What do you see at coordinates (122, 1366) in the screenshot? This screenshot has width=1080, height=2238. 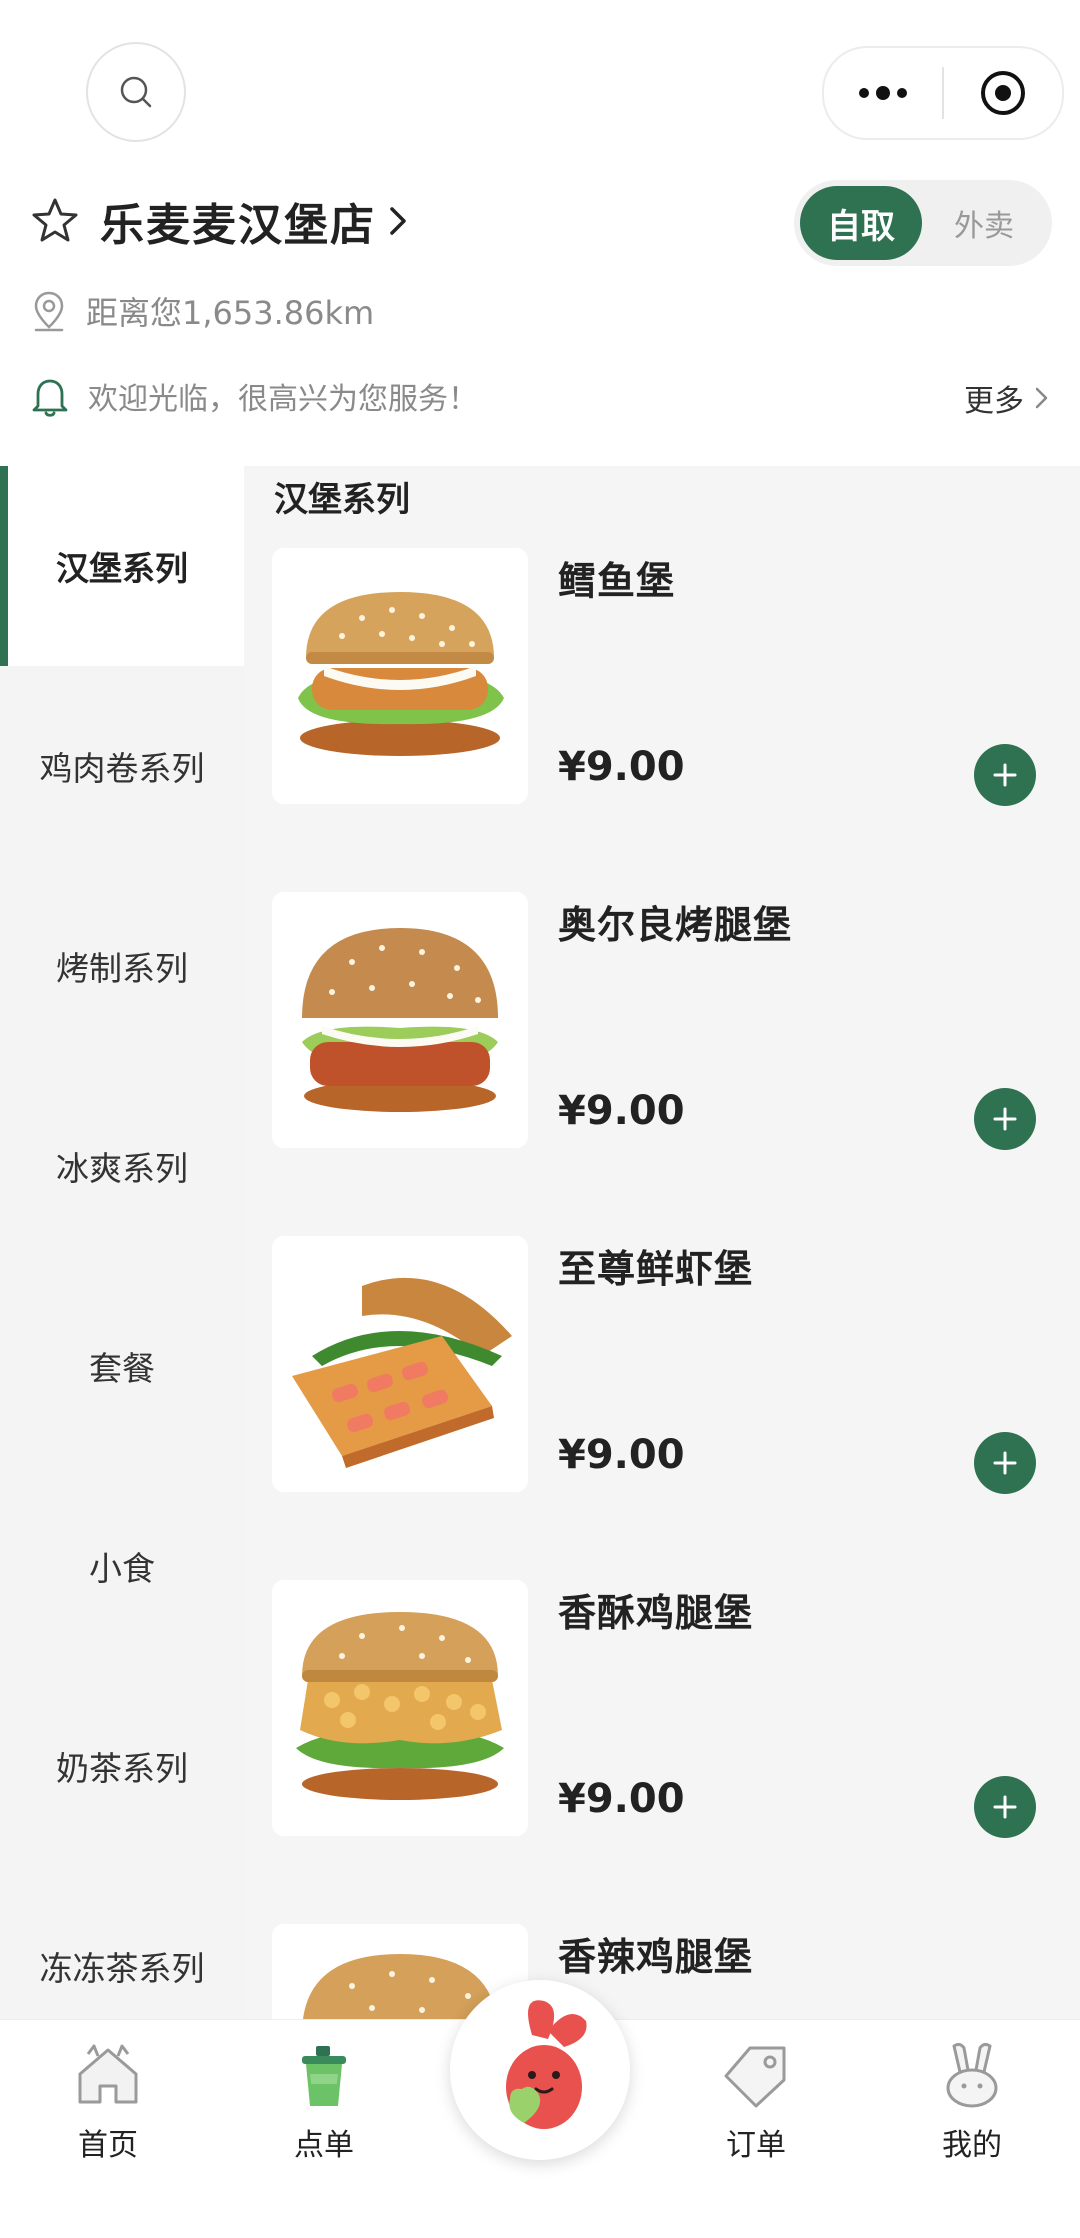 I see `category-item-combos: 套餐` at bounding box center [122, 1366].